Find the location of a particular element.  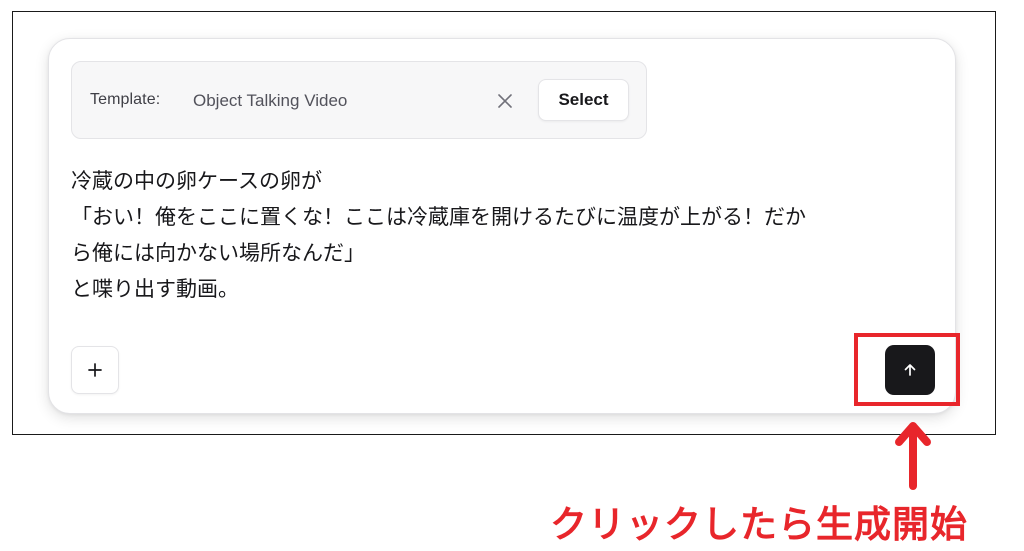

send-button is located at coordinates (910, 370).